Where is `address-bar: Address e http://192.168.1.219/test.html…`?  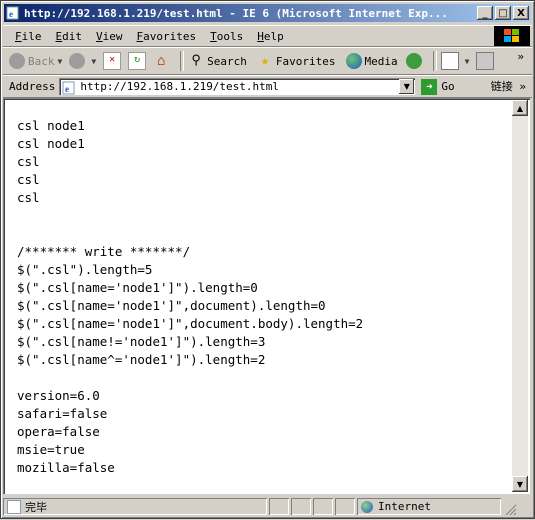 address-bar: Address e http://192.168.1.219/test.html… is located at coordinates (267, 86).